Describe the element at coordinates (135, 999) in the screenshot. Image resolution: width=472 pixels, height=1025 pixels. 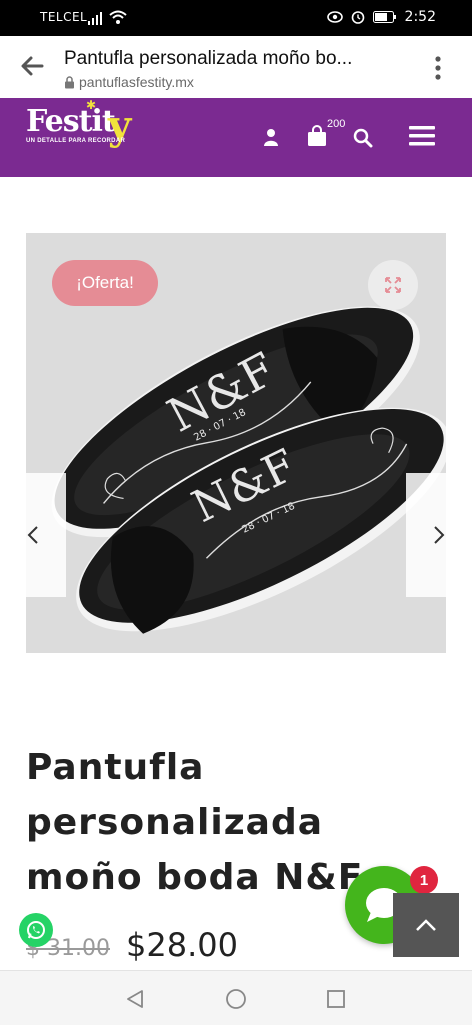
I see `nav-back-icon` at that location.